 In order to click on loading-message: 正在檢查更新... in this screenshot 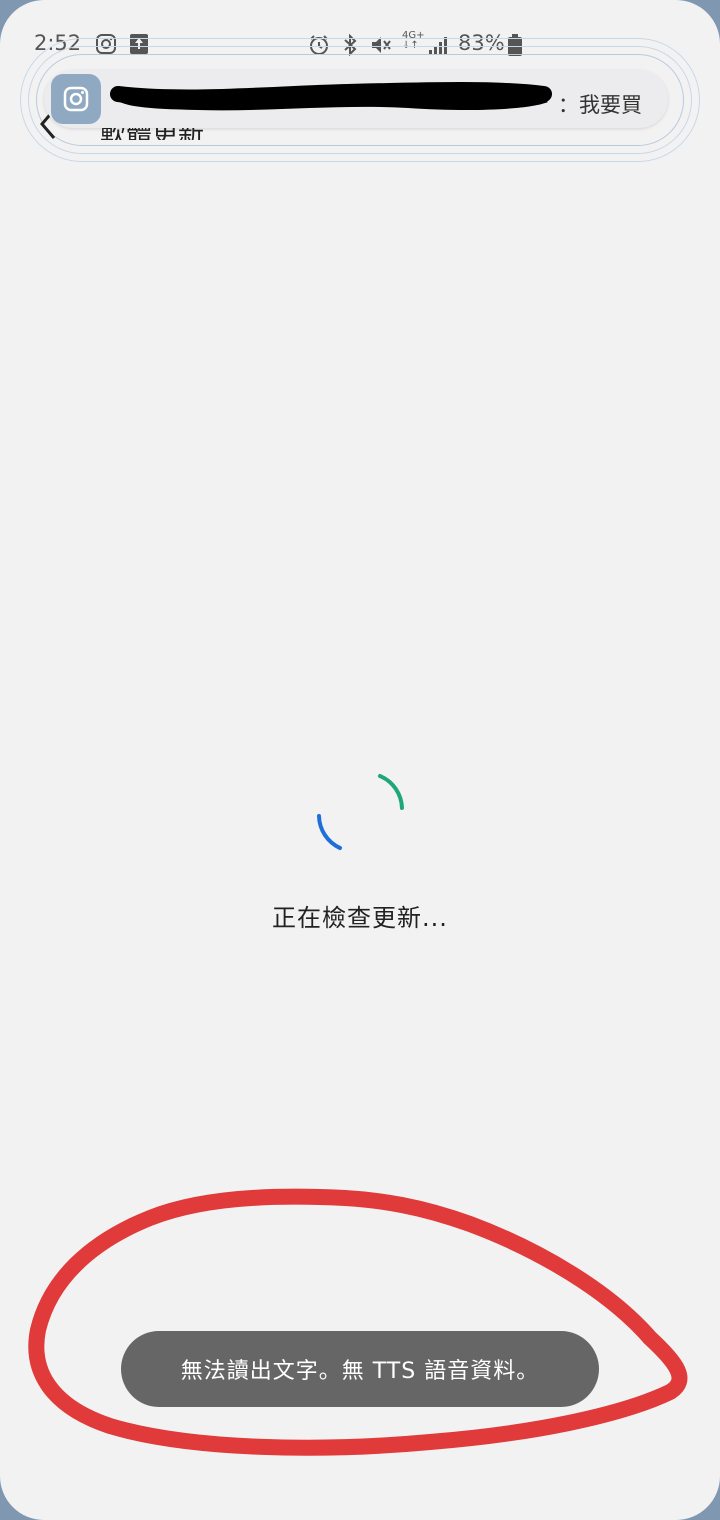, I will do `click(360, 918)`.